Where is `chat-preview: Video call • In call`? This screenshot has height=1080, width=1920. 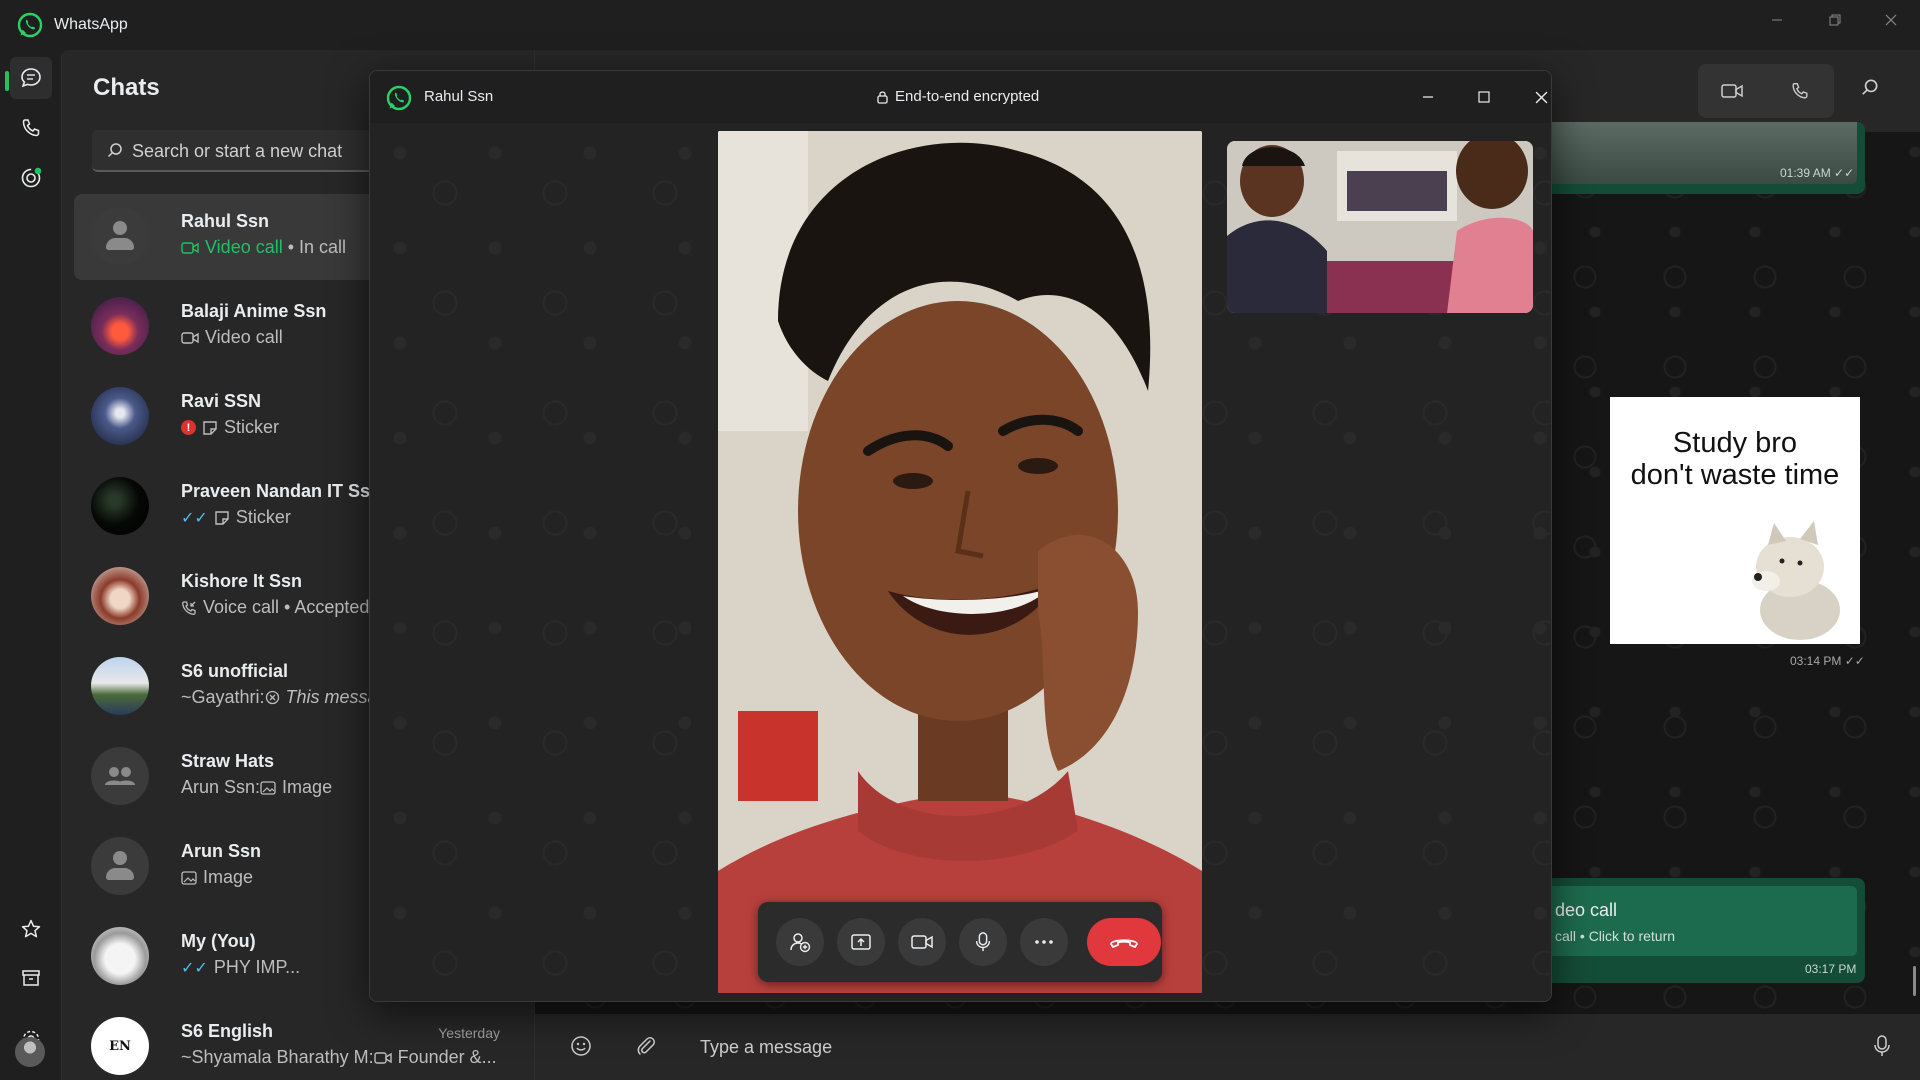
chat-preview: Video call • In call is located at coordinates (263, 247).